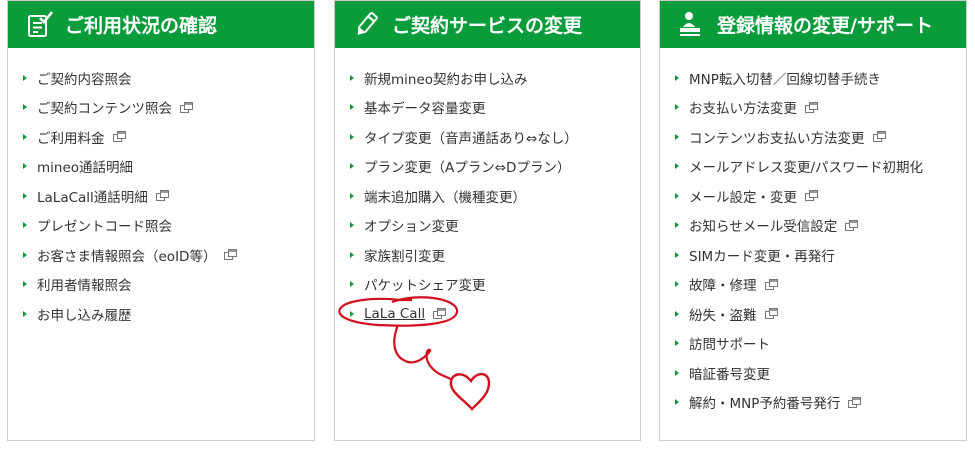 The image size is (975, 457). Describe the element at coordinates (813, 344) in the screenshot. I see `list-item: 訪問サポート` at that location.